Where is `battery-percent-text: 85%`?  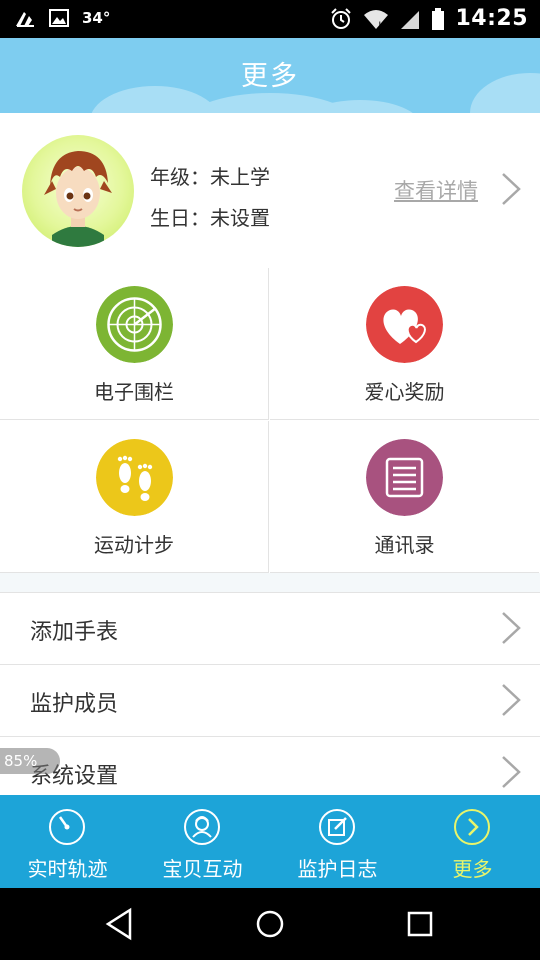 battery-percent-text: 85% is located at coordinates (21, 761).